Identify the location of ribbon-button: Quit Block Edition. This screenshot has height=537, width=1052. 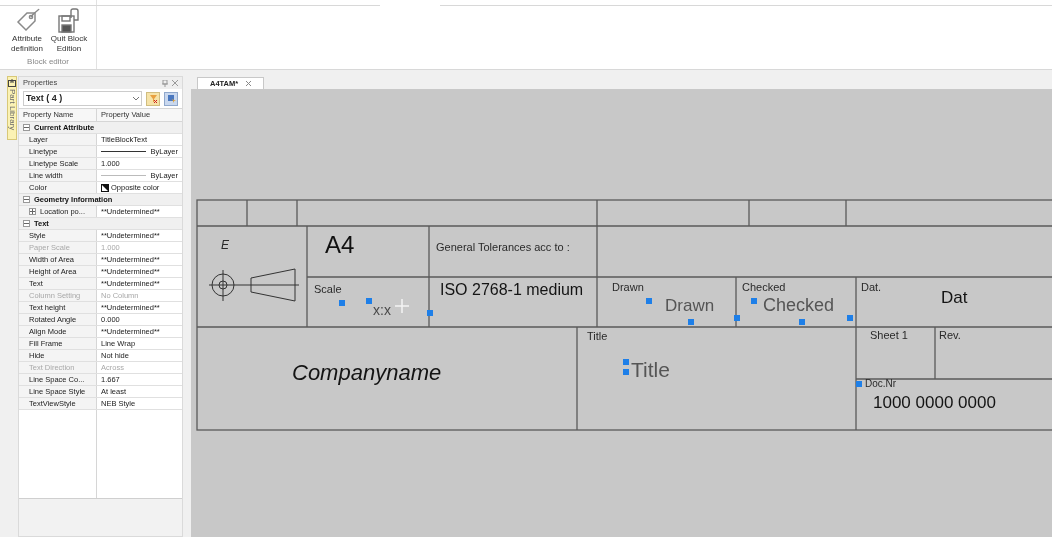
(69, 31).